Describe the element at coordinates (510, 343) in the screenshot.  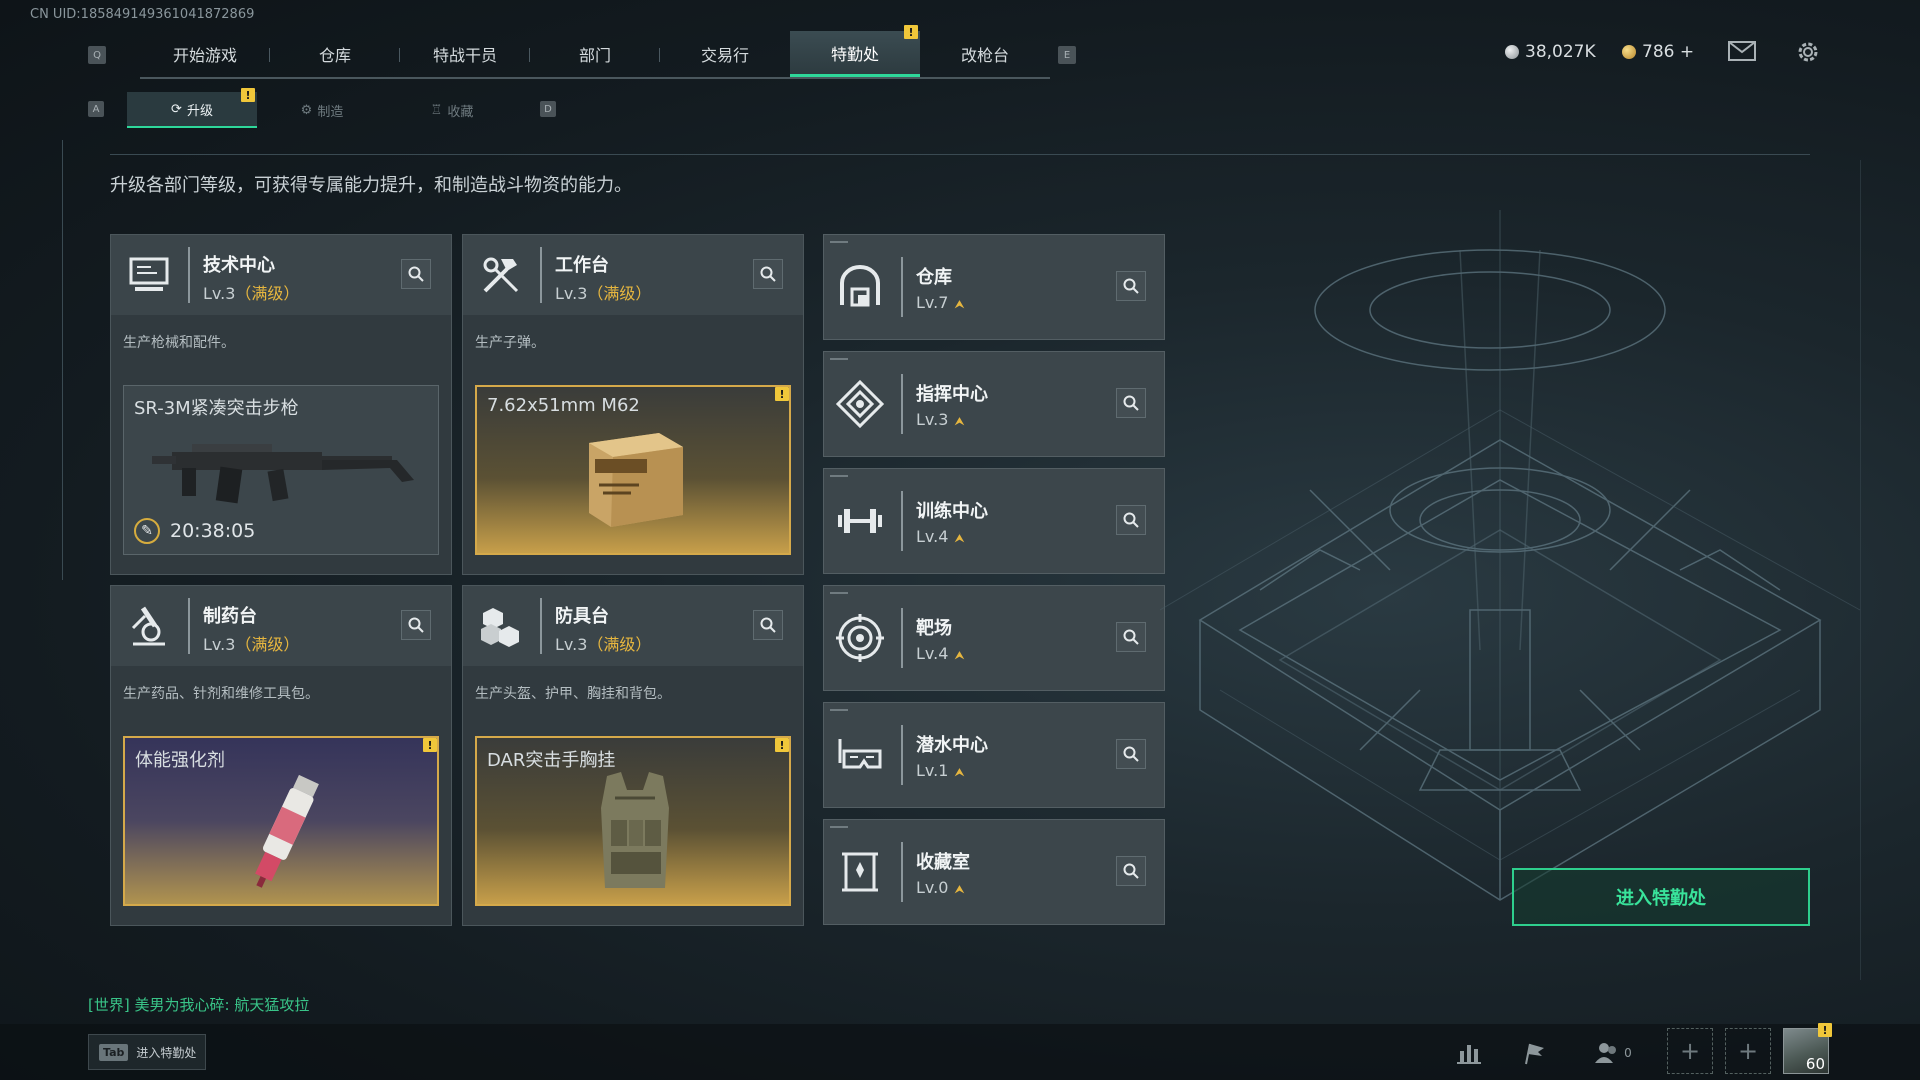
I see `department-description: 生产子弹。` at that location.